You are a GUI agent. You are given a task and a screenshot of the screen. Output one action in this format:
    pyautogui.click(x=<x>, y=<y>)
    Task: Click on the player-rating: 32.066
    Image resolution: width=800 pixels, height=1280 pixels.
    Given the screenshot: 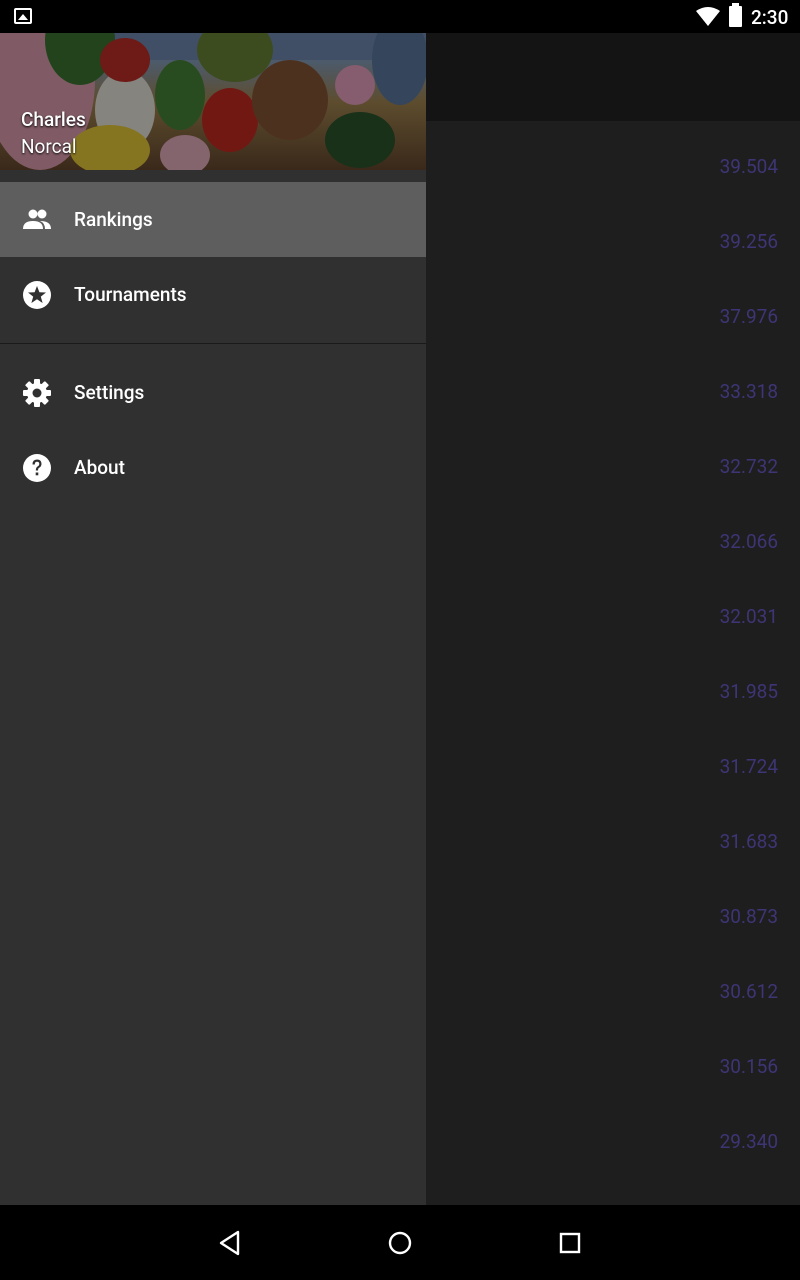 What is the action you would take?
    pyautogui.click(x=748, y=541)
    